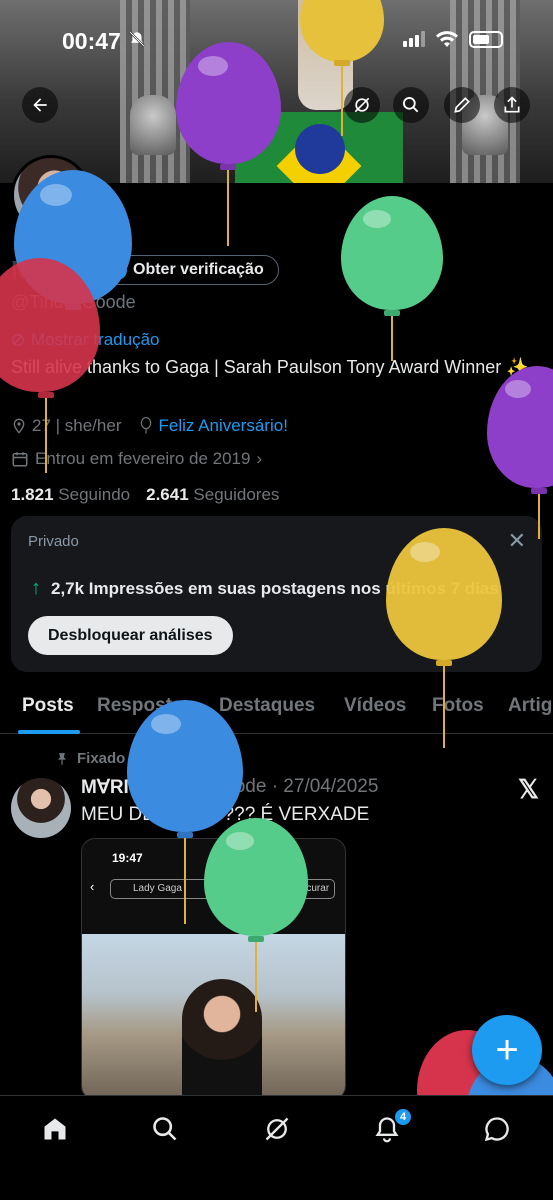 The height and width of the screenshot is (1200, 553). I want to click on show-translation-link: Mostrar tradução, so click(85, 340).